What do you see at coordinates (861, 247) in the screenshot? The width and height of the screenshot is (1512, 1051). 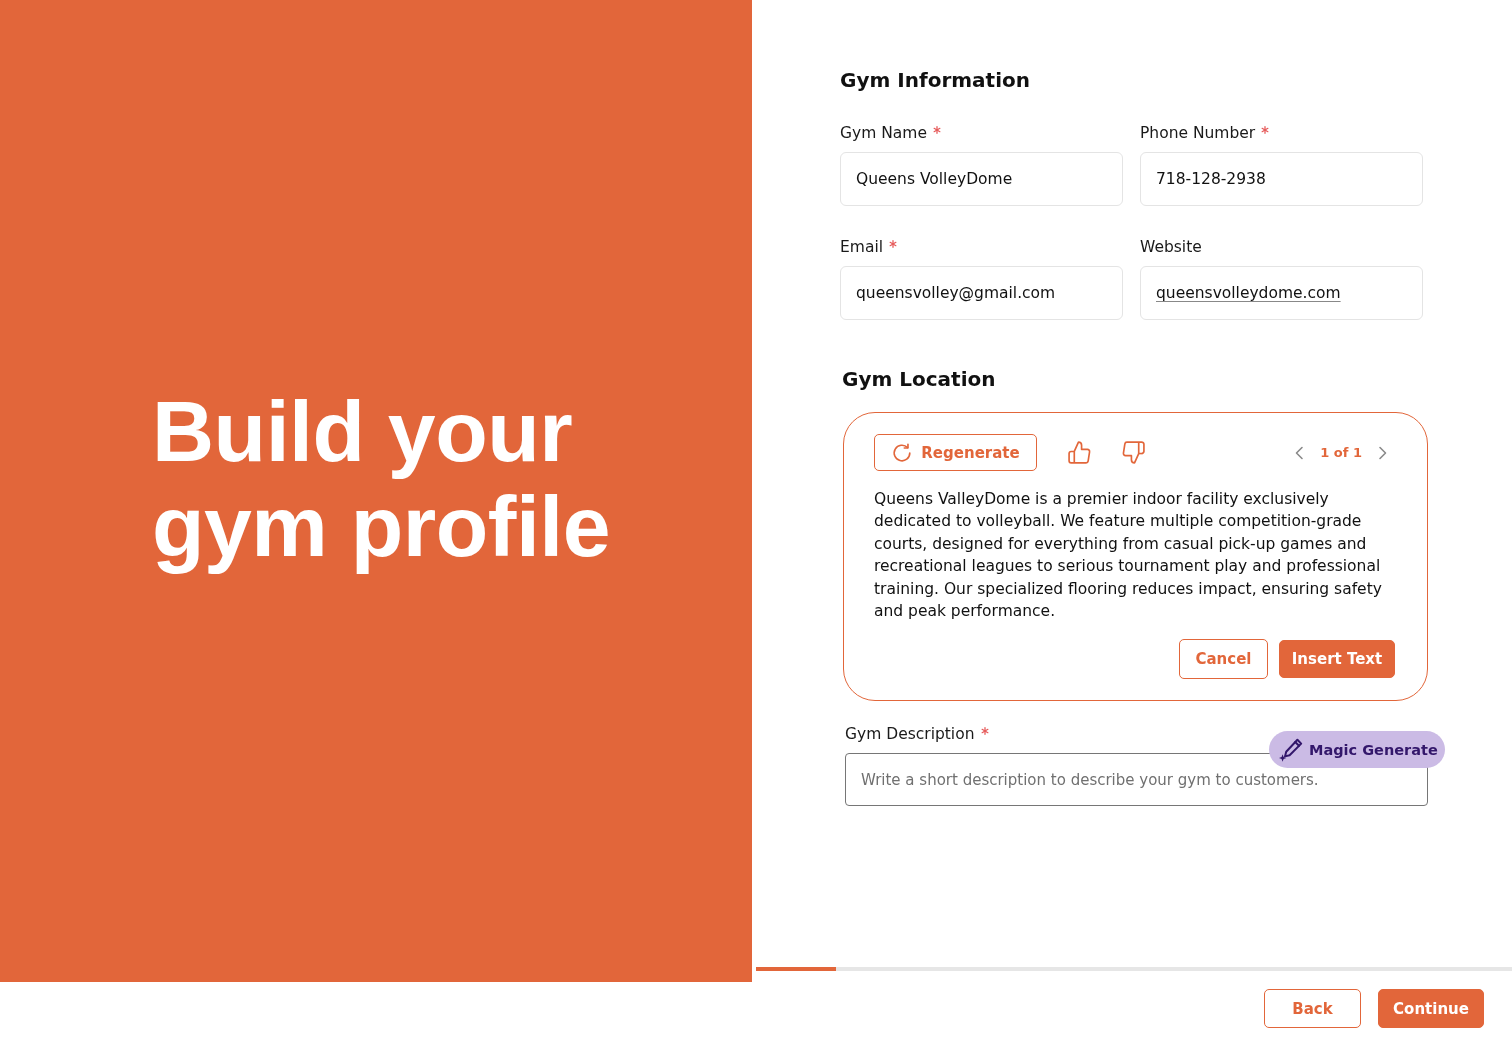 I see `field-label: Email` at bounding box center [861, 247].